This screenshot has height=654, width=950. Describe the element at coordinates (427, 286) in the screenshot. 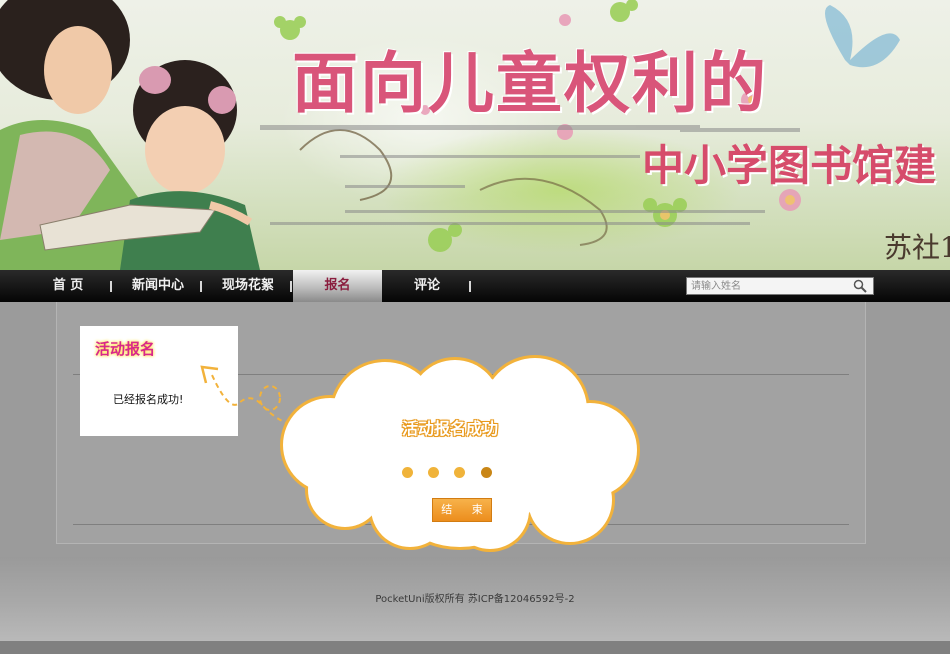

I see `nav-item-comments: 评论` at that location.